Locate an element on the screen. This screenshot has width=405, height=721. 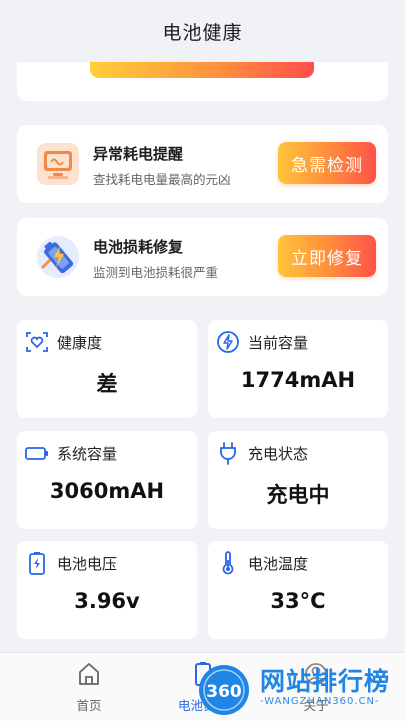
heart-scan-icon is located at coordinates (37, 342).